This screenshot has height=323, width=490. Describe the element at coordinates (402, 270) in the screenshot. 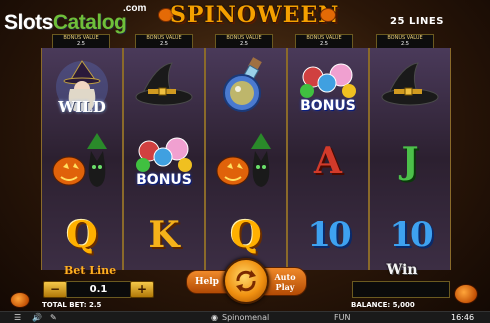

I see `win-label: Win` at that location.